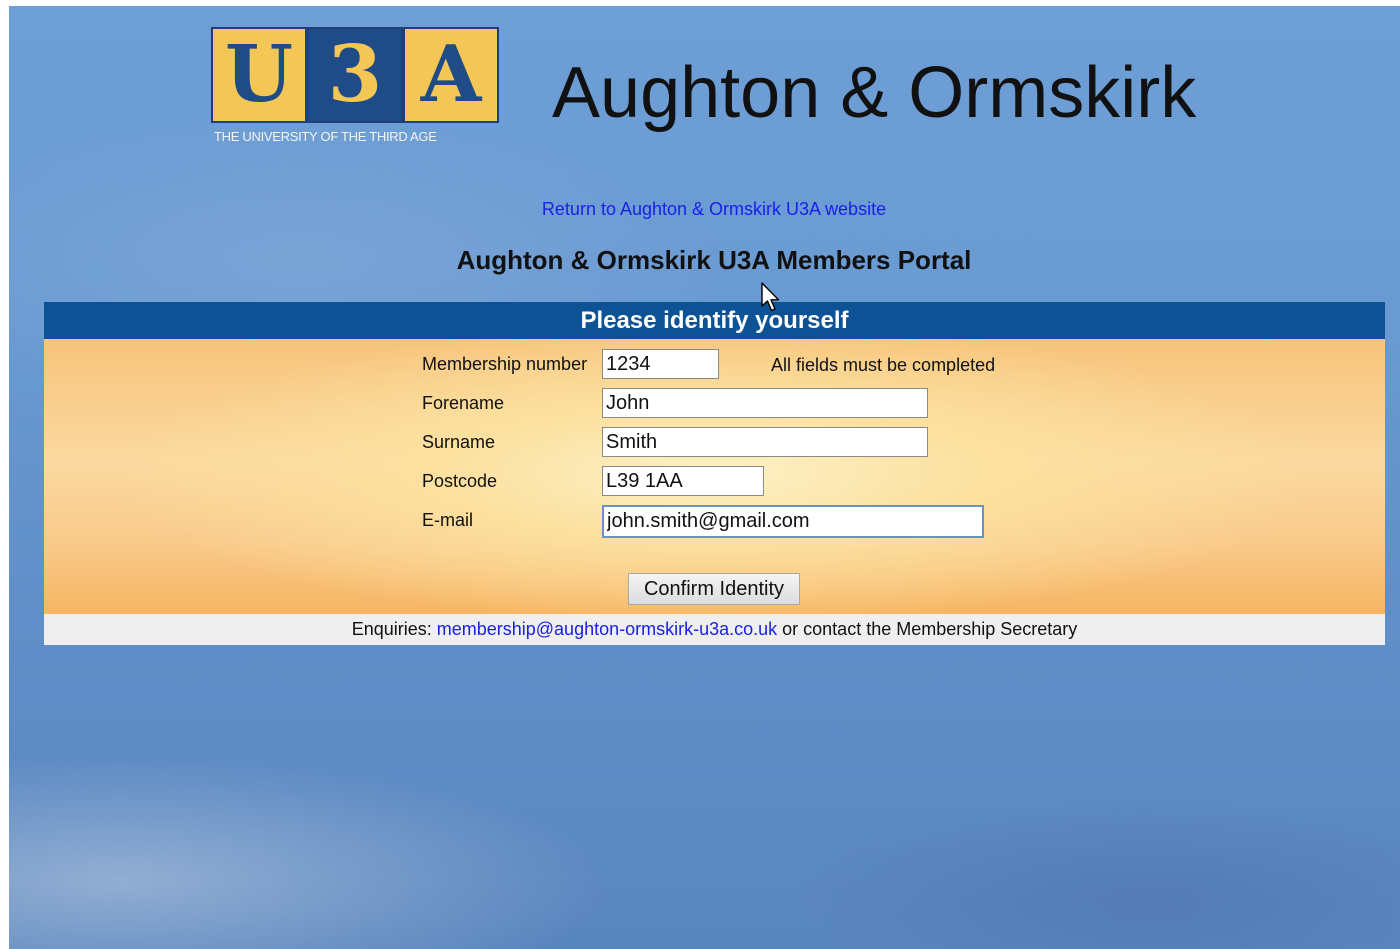 Image resolution: width=1400 pixels, height=949 pixels. I want to click on confirm-identity-button: Confirm Identity, so click(714, 589).